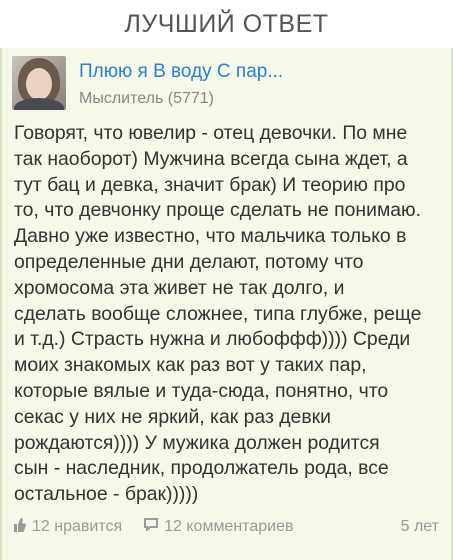 The height and width of the screenshot is (560, 453). I want to click on page-title: ЛУЧШИЙ ОТВЕТ, so click(226, 23).